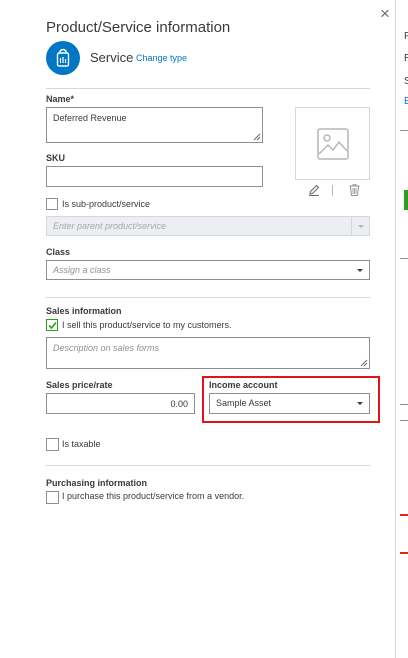 The width and height of the screenshot is (408, 658). I want to click on panel-title: Product/Service information, so click(138, 27).